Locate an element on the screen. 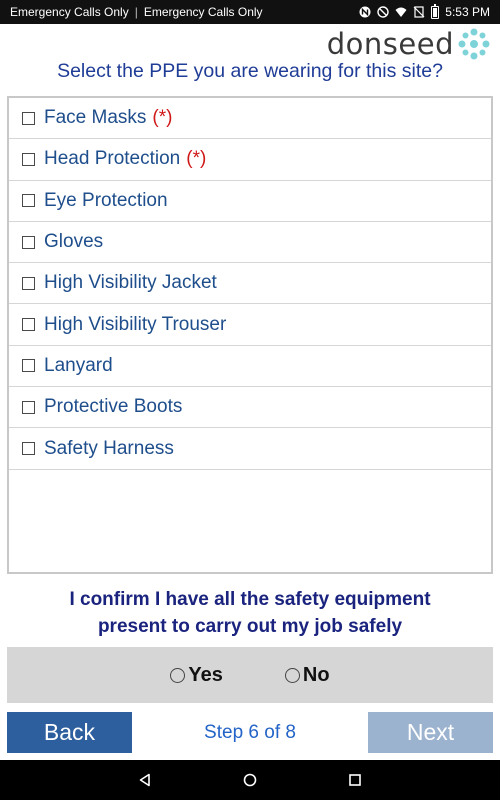 The height and width of the screenshot is (800, 500). nav-home-key is located at coordinates (250, 780).